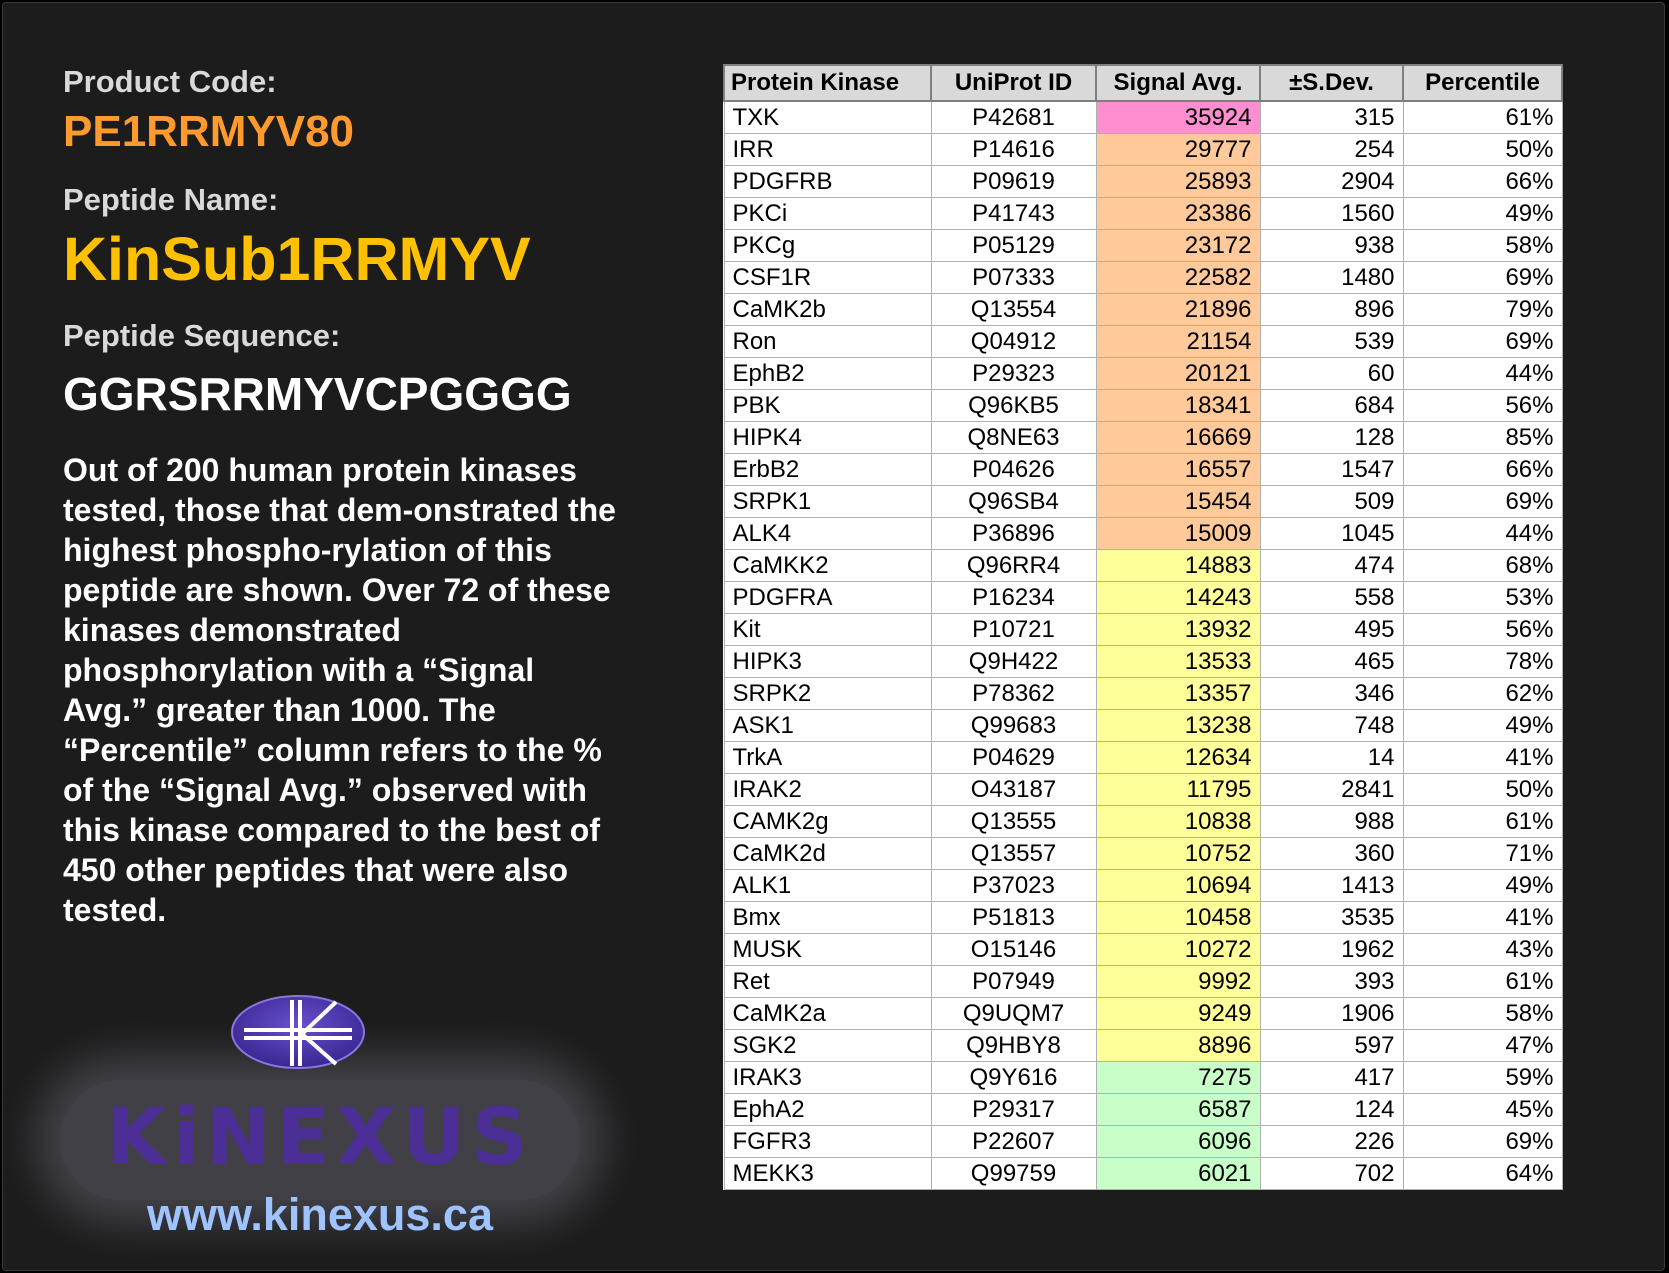 The image size is (1669, 1273). Describe the element at coordinates (1013, 661) in the screenshot. I see `uniprot-cell: Q9H422` at that location.